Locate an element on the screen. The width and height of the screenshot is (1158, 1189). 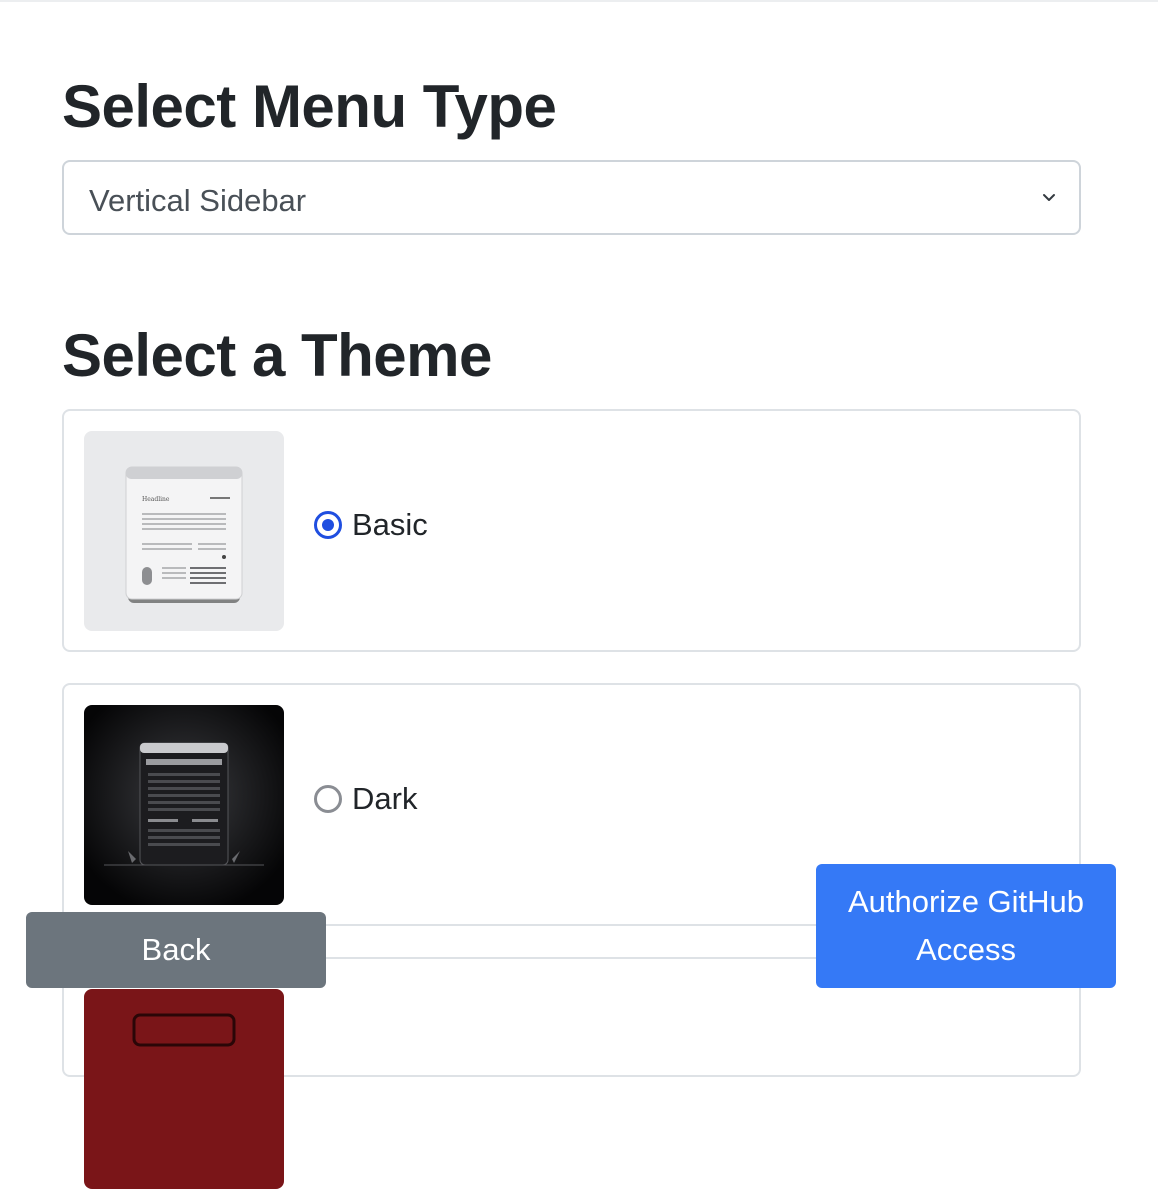
basic-theme-thumbnail: Headline is located at coordinates (184, 531).